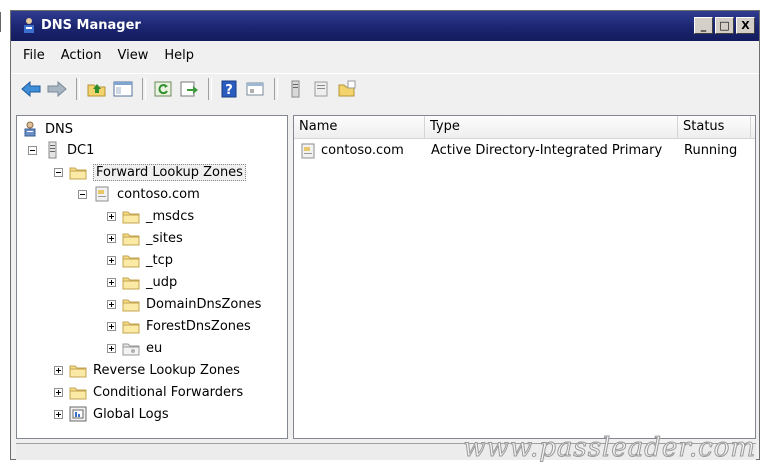  Describe the element at coordinates (359, 127) in the screenshot. I see `column-header-name: Name` at that location.